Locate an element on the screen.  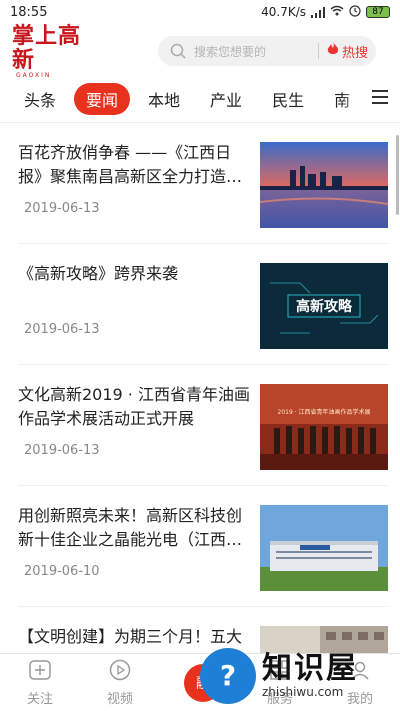
article-thumbnail: 2019 · 江西省青年油画作品学术展 is located at coordinates (324, 427).